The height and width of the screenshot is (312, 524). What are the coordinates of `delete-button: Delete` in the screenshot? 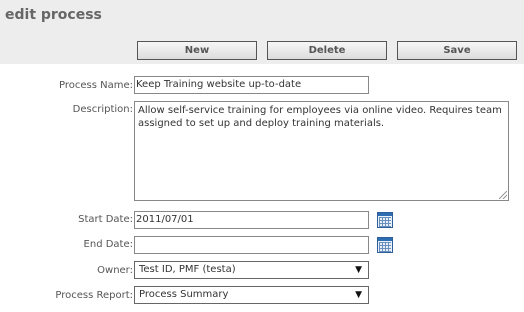 It's located at (327, 50).